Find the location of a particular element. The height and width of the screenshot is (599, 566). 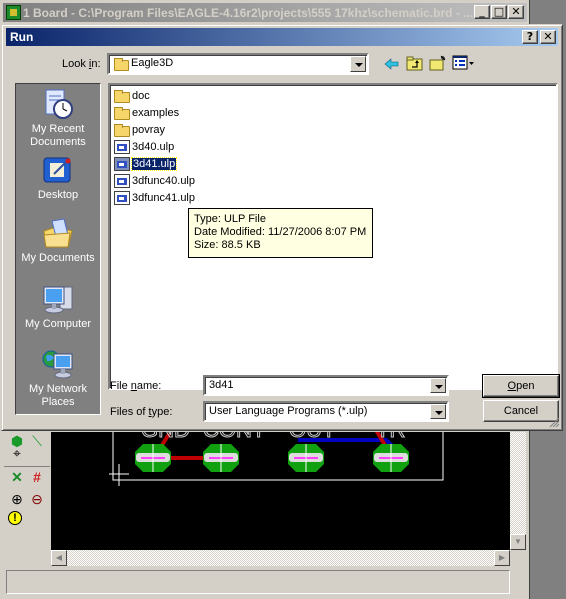

maximize-button: □ is located at coordinates (499, 12).